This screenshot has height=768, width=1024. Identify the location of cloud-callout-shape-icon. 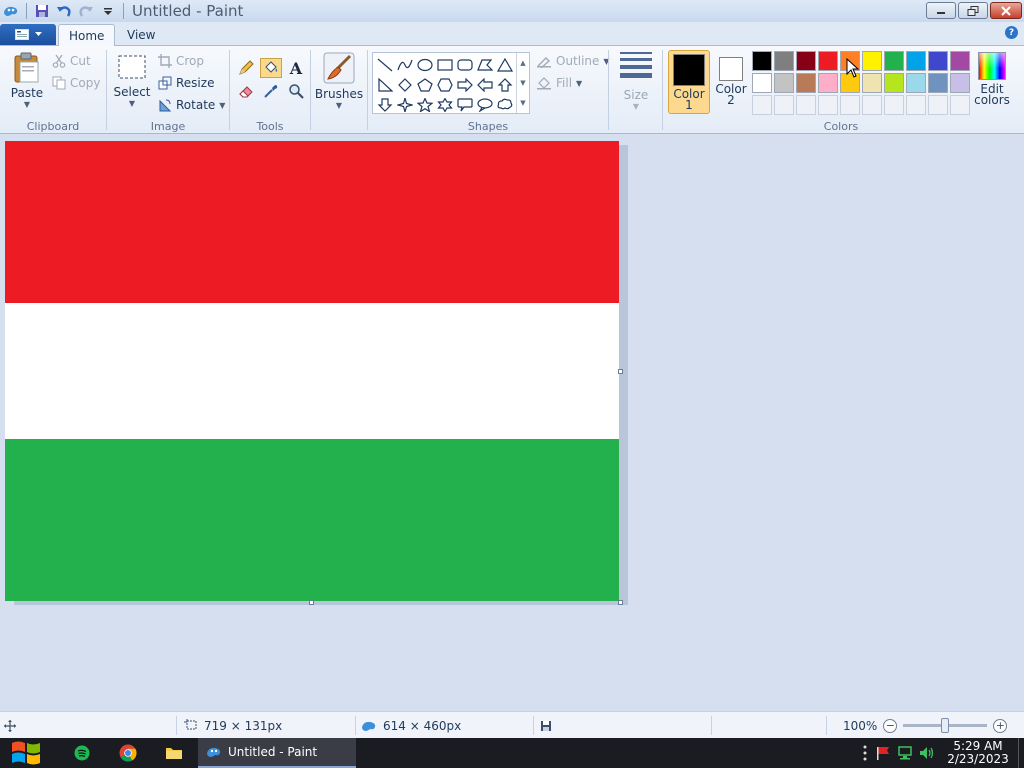
(505, 104).